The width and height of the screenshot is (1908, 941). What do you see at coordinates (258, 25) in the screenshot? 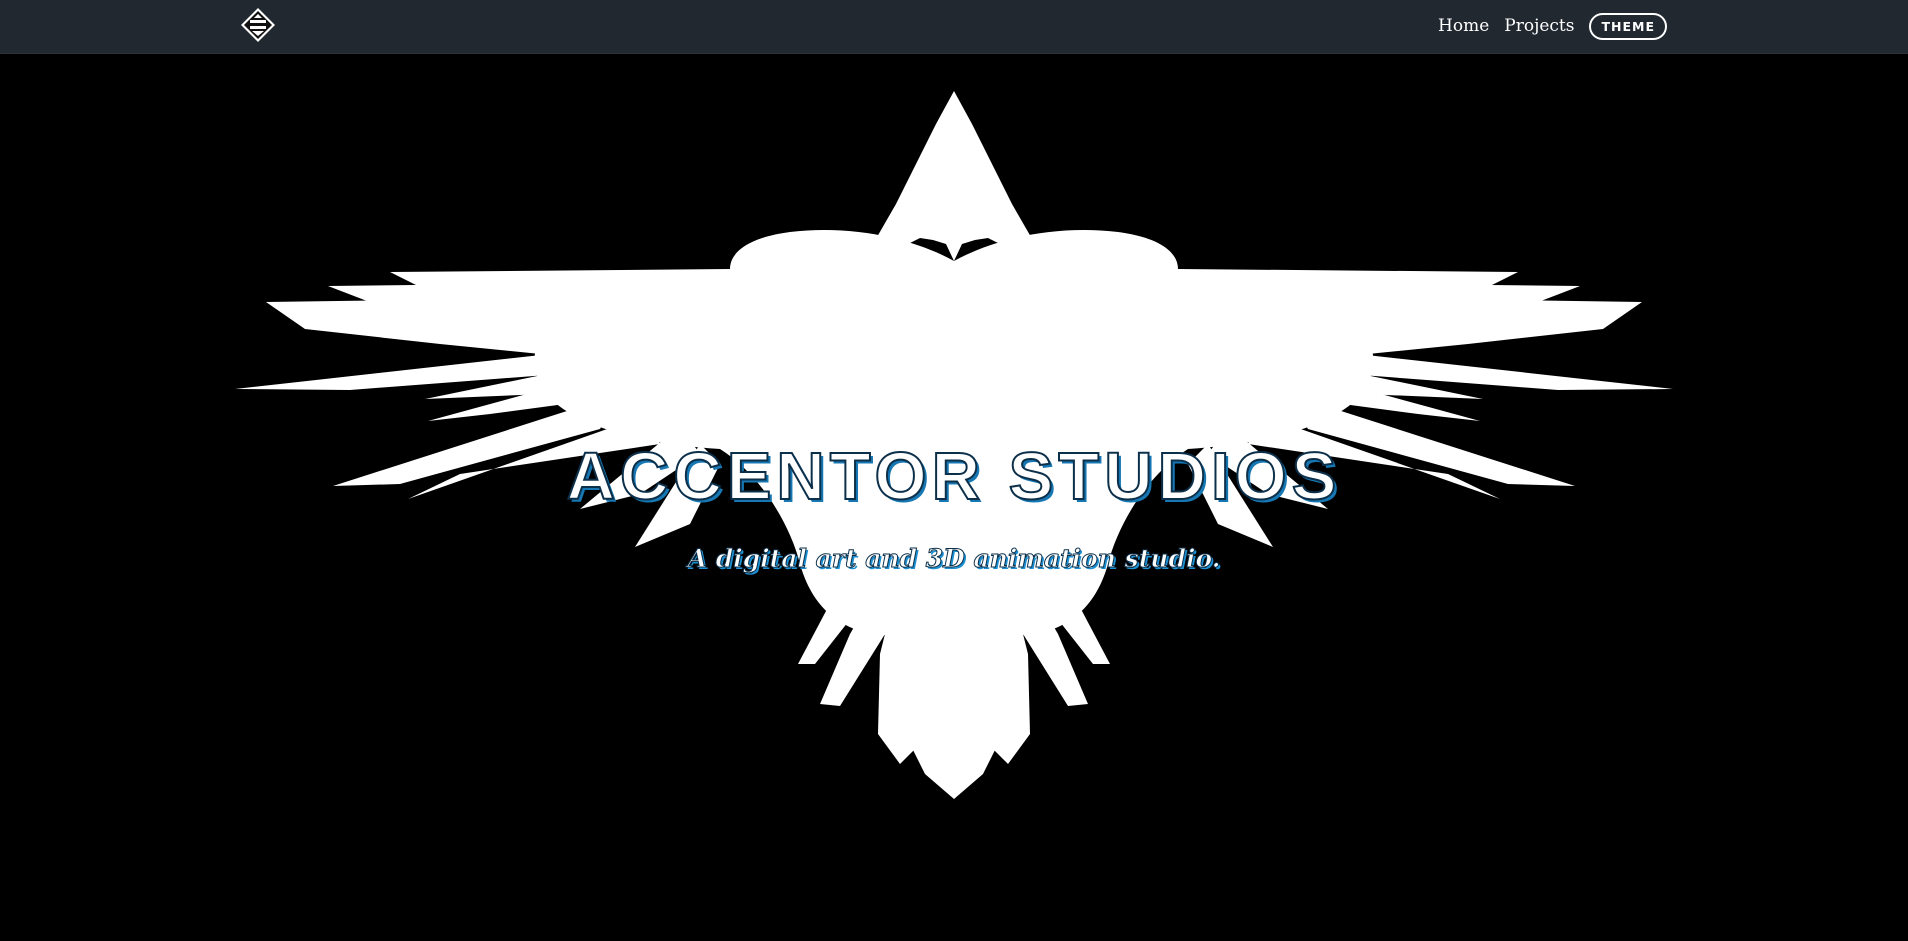
I see `accentor-logo-icon` at bounding box center [258, 25].